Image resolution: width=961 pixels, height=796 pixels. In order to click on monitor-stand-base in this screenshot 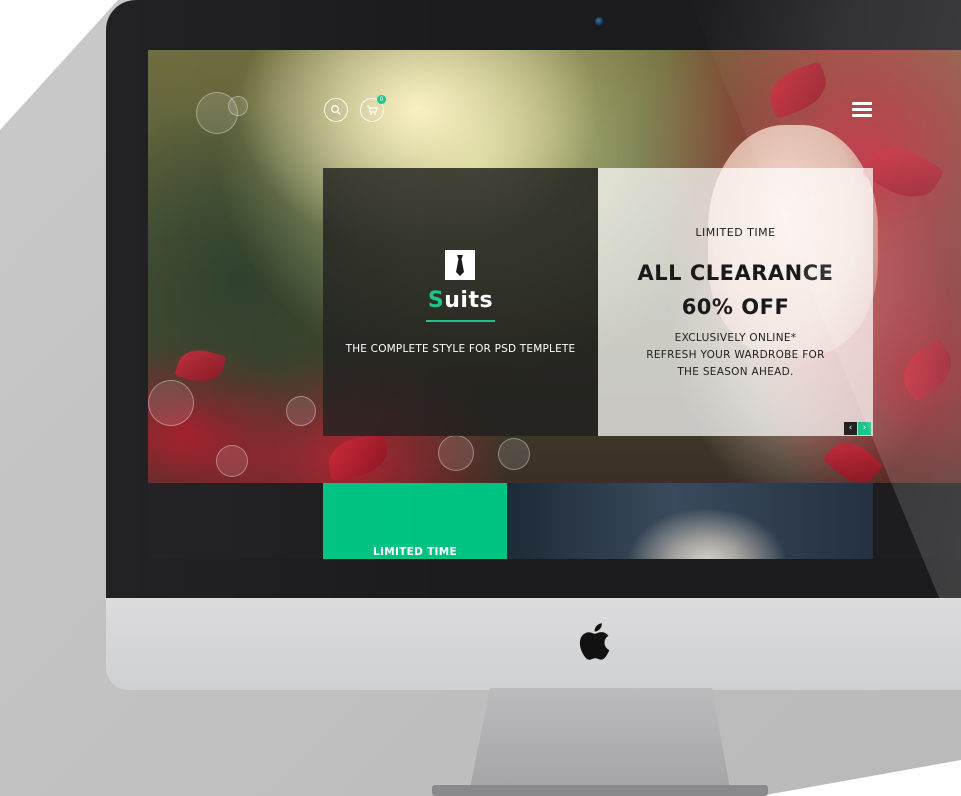, I will do `click(600, 790)`.